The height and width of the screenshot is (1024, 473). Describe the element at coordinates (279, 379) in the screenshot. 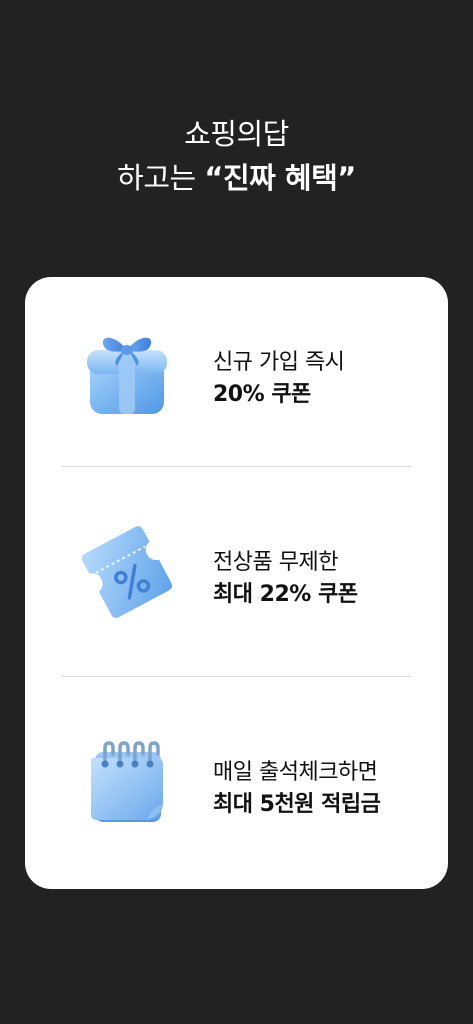

I see `benefit-text: 신규 가입 즉시 20% 쿠폰` at that location.